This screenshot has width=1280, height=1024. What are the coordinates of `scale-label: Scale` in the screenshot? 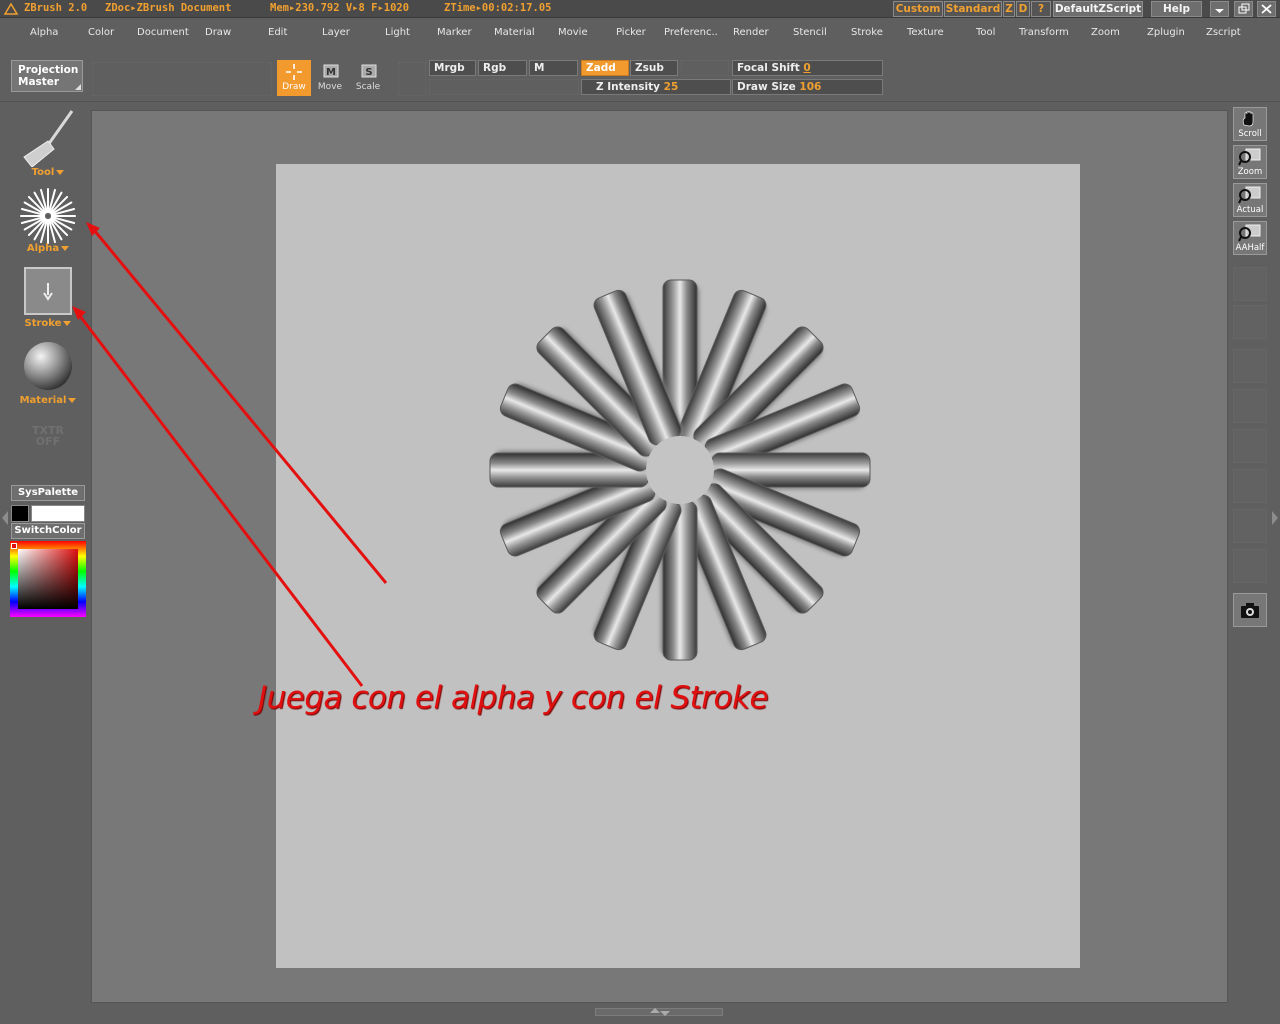 It's located at (368, 87).